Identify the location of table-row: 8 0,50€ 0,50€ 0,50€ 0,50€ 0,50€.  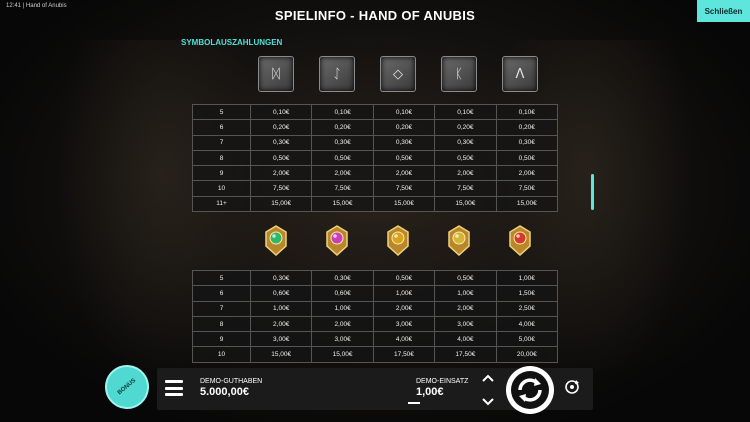
(375, 158).